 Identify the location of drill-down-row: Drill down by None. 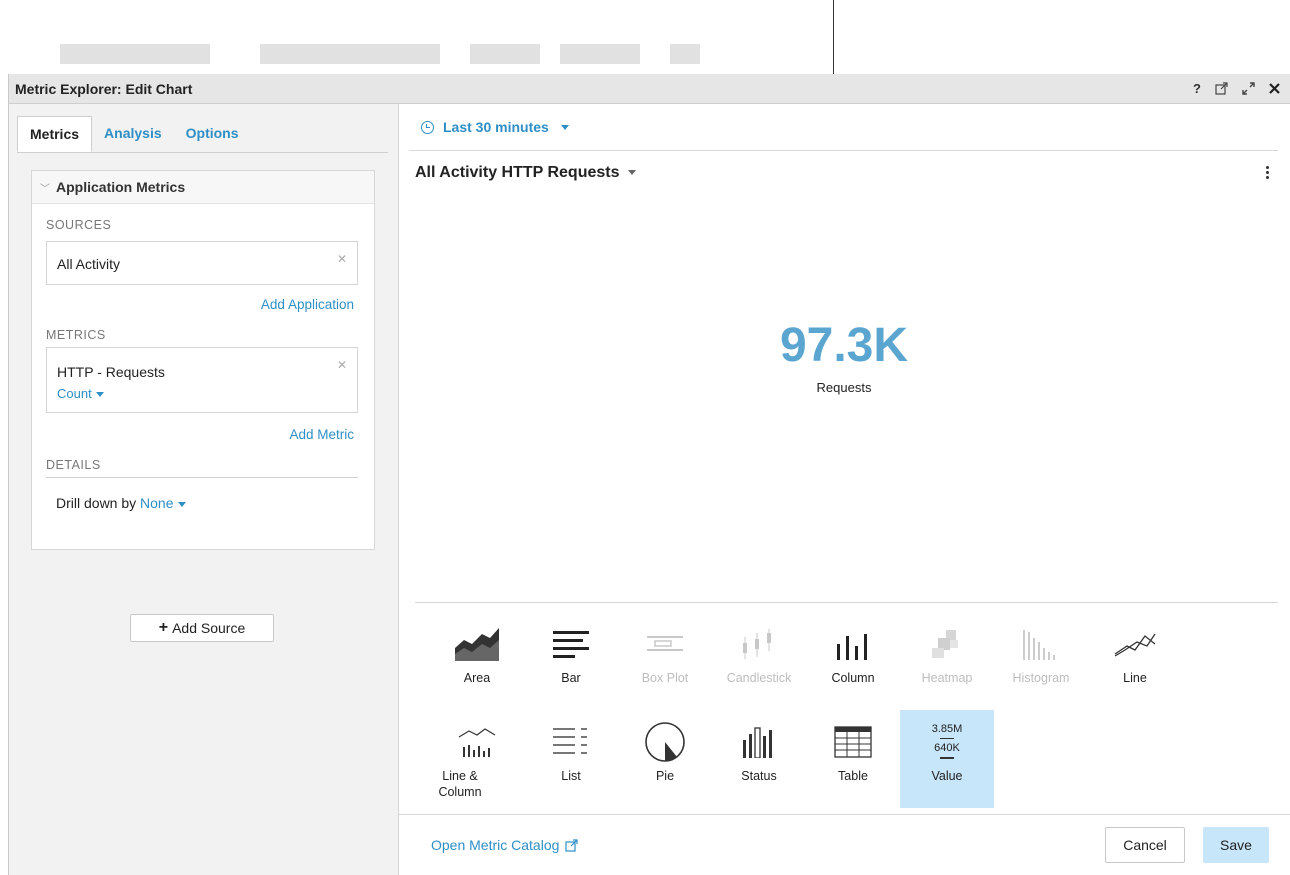
(121, 503).